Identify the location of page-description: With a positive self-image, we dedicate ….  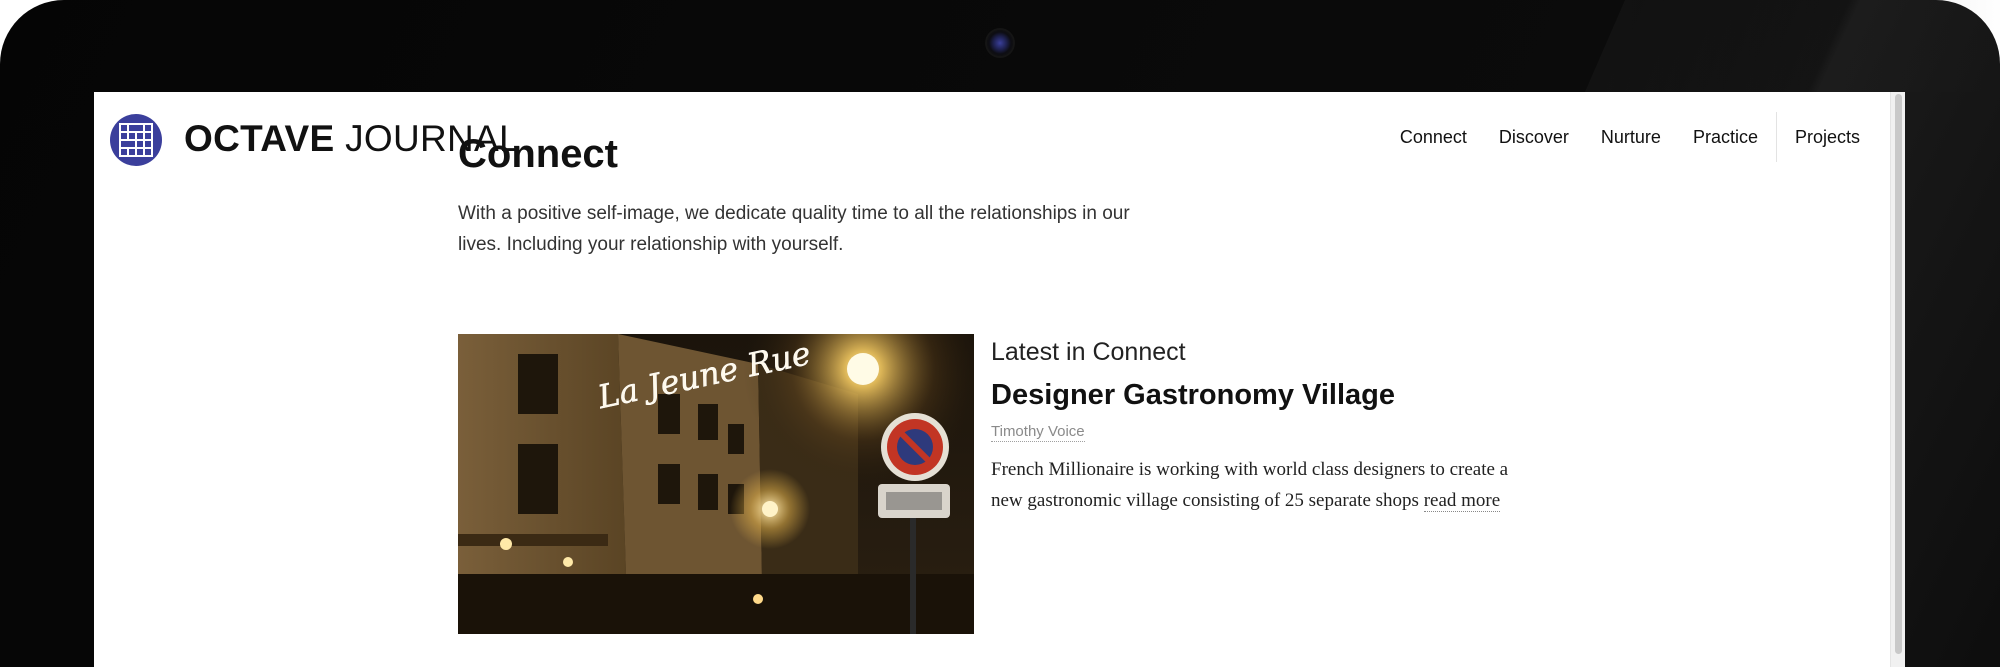
(794, 229).